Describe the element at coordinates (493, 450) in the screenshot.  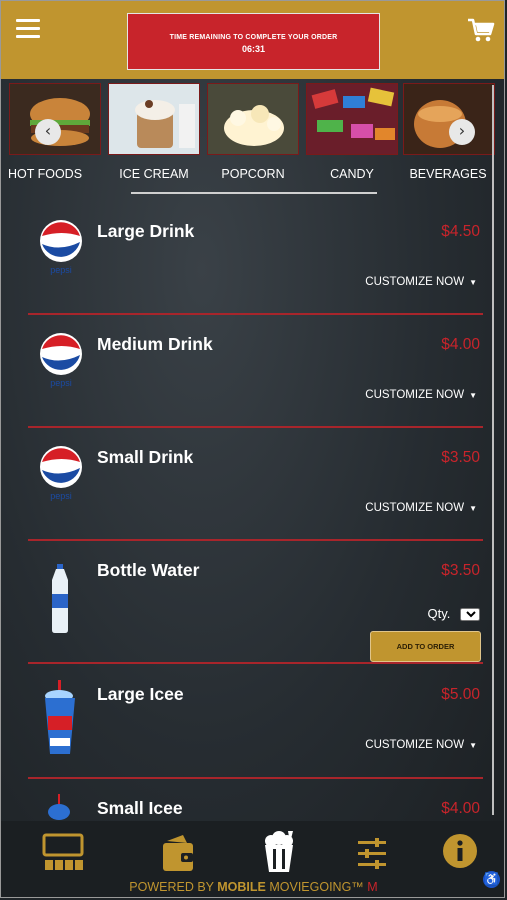
I see `scrollbar` at that location.